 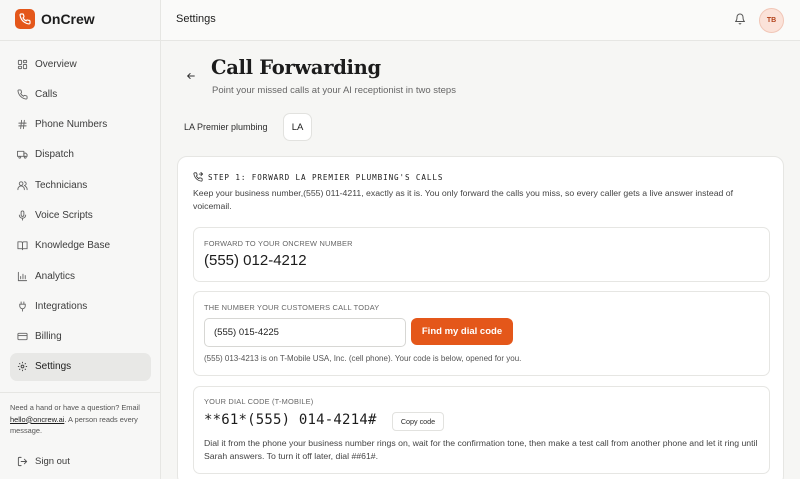 I want to click on sidebar-item-label: Voice Scripts, so click(x=64, y=215).